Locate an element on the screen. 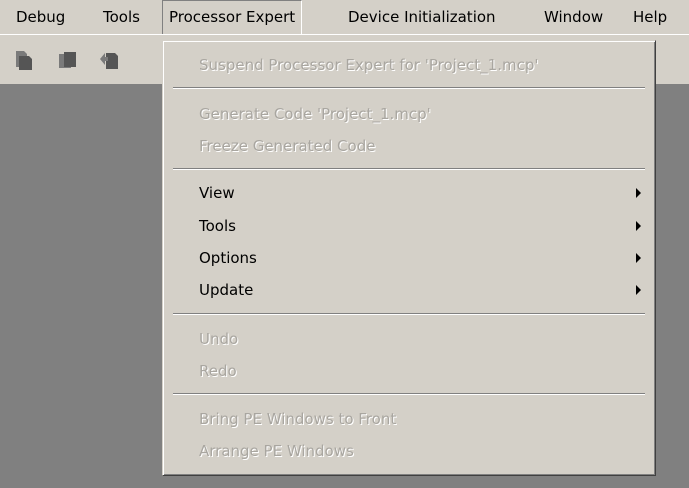 Image resolution: width=689 pixels, height=488 pixels. menu-item-tools: Tools is located at coordinates (217, 226).